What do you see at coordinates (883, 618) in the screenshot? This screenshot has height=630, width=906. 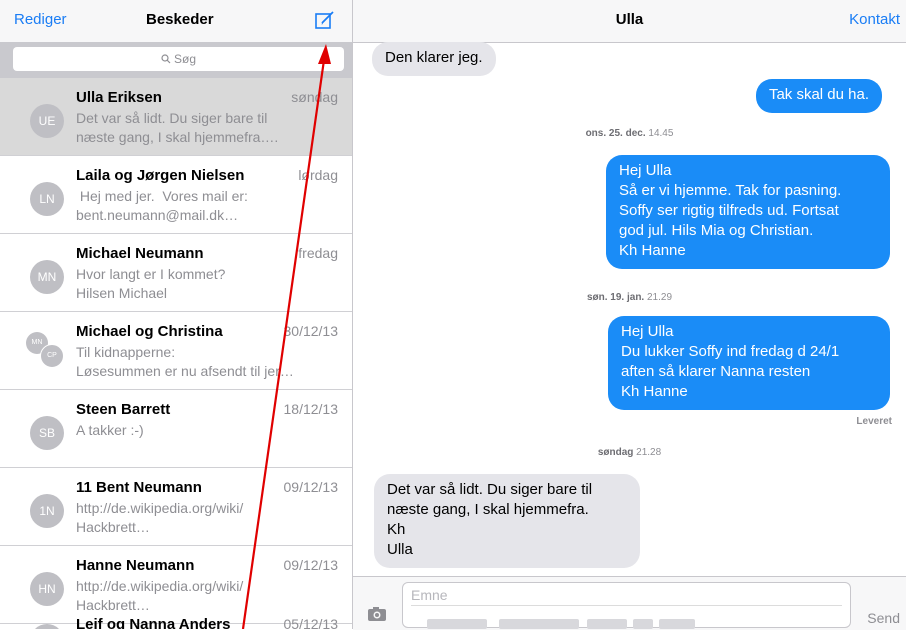 I see `send-button: Send` at bounding box center [883, 618].